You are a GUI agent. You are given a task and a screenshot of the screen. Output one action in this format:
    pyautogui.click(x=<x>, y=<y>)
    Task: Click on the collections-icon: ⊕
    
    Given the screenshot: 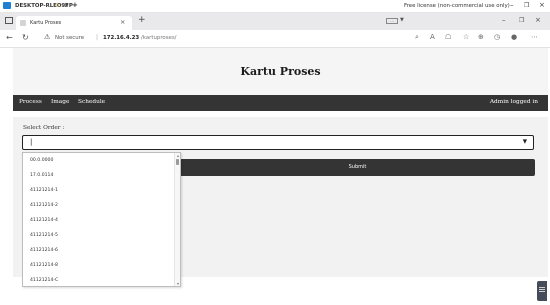 What is the action you would take?
    pyautogui.click(x=481, y=37)
    